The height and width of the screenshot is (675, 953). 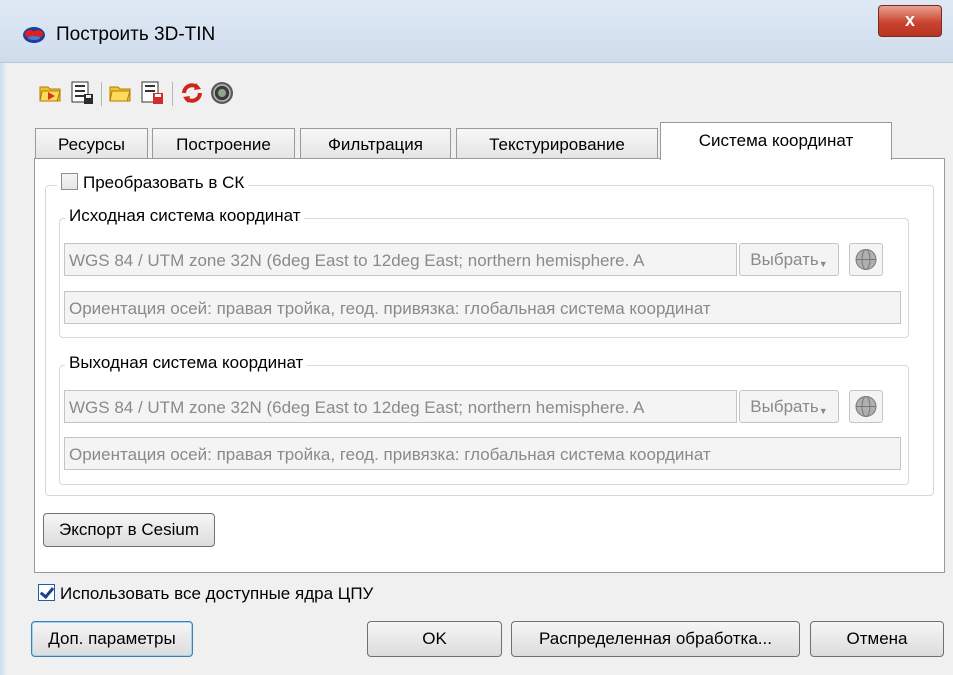 I want to click on tab-resources: Ресурсы, so click(x=91, y=143).